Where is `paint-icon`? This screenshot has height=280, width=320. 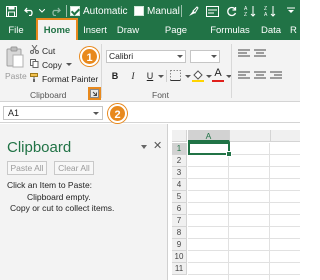 paint-icon is located at coordinates (193, 11).